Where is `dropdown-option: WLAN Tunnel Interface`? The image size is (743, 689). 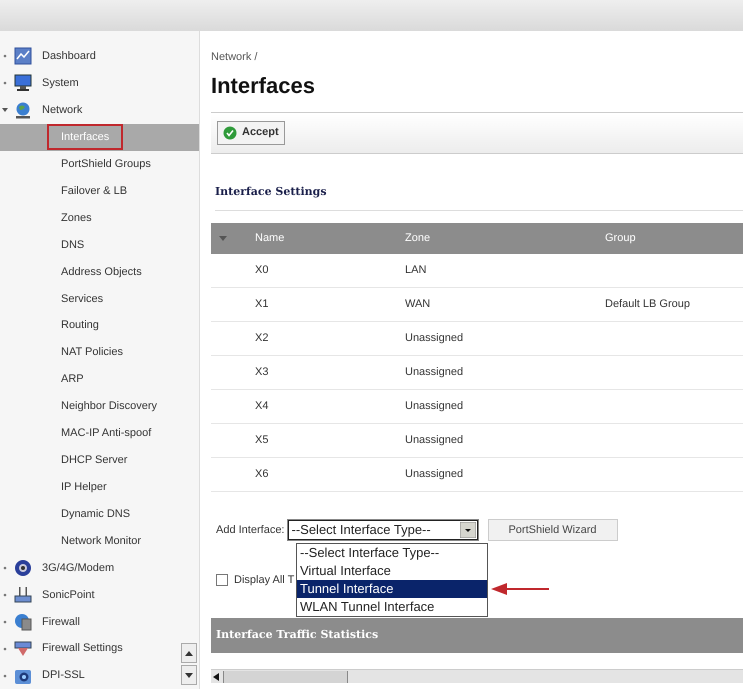 dropdown-option: WLAN Tunnel Interface is located at coordinates (392, 607).